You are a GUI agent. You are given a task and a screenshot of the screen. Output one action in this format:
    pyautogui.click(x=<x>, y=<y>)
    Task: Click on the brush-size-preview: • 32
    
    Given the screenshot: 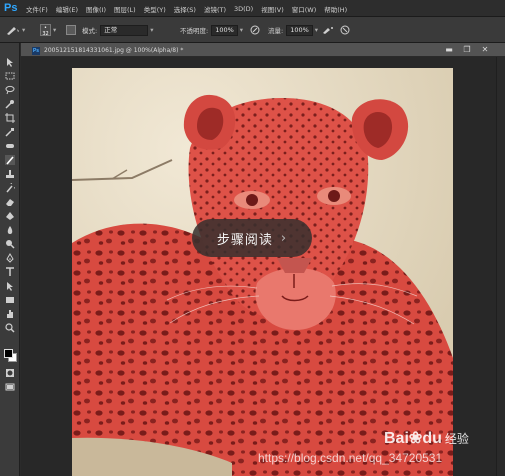 What is the action you would take?
    pyautogui.click(x=45, y=30)
    